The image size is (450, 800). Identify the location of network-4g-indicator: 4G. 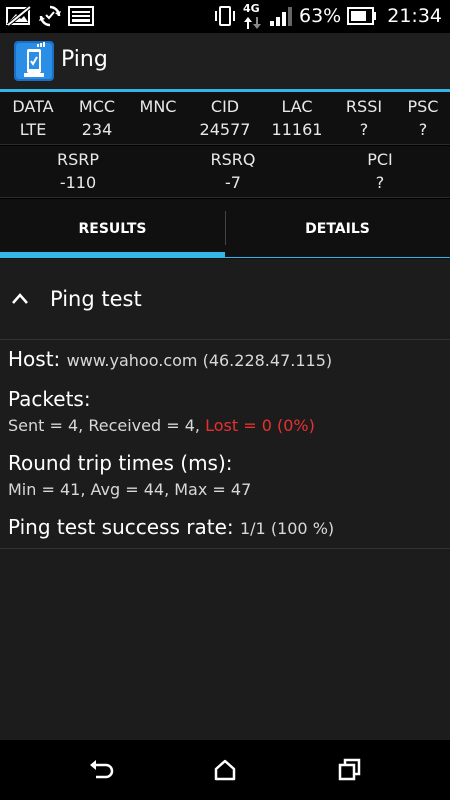
(253, 16).